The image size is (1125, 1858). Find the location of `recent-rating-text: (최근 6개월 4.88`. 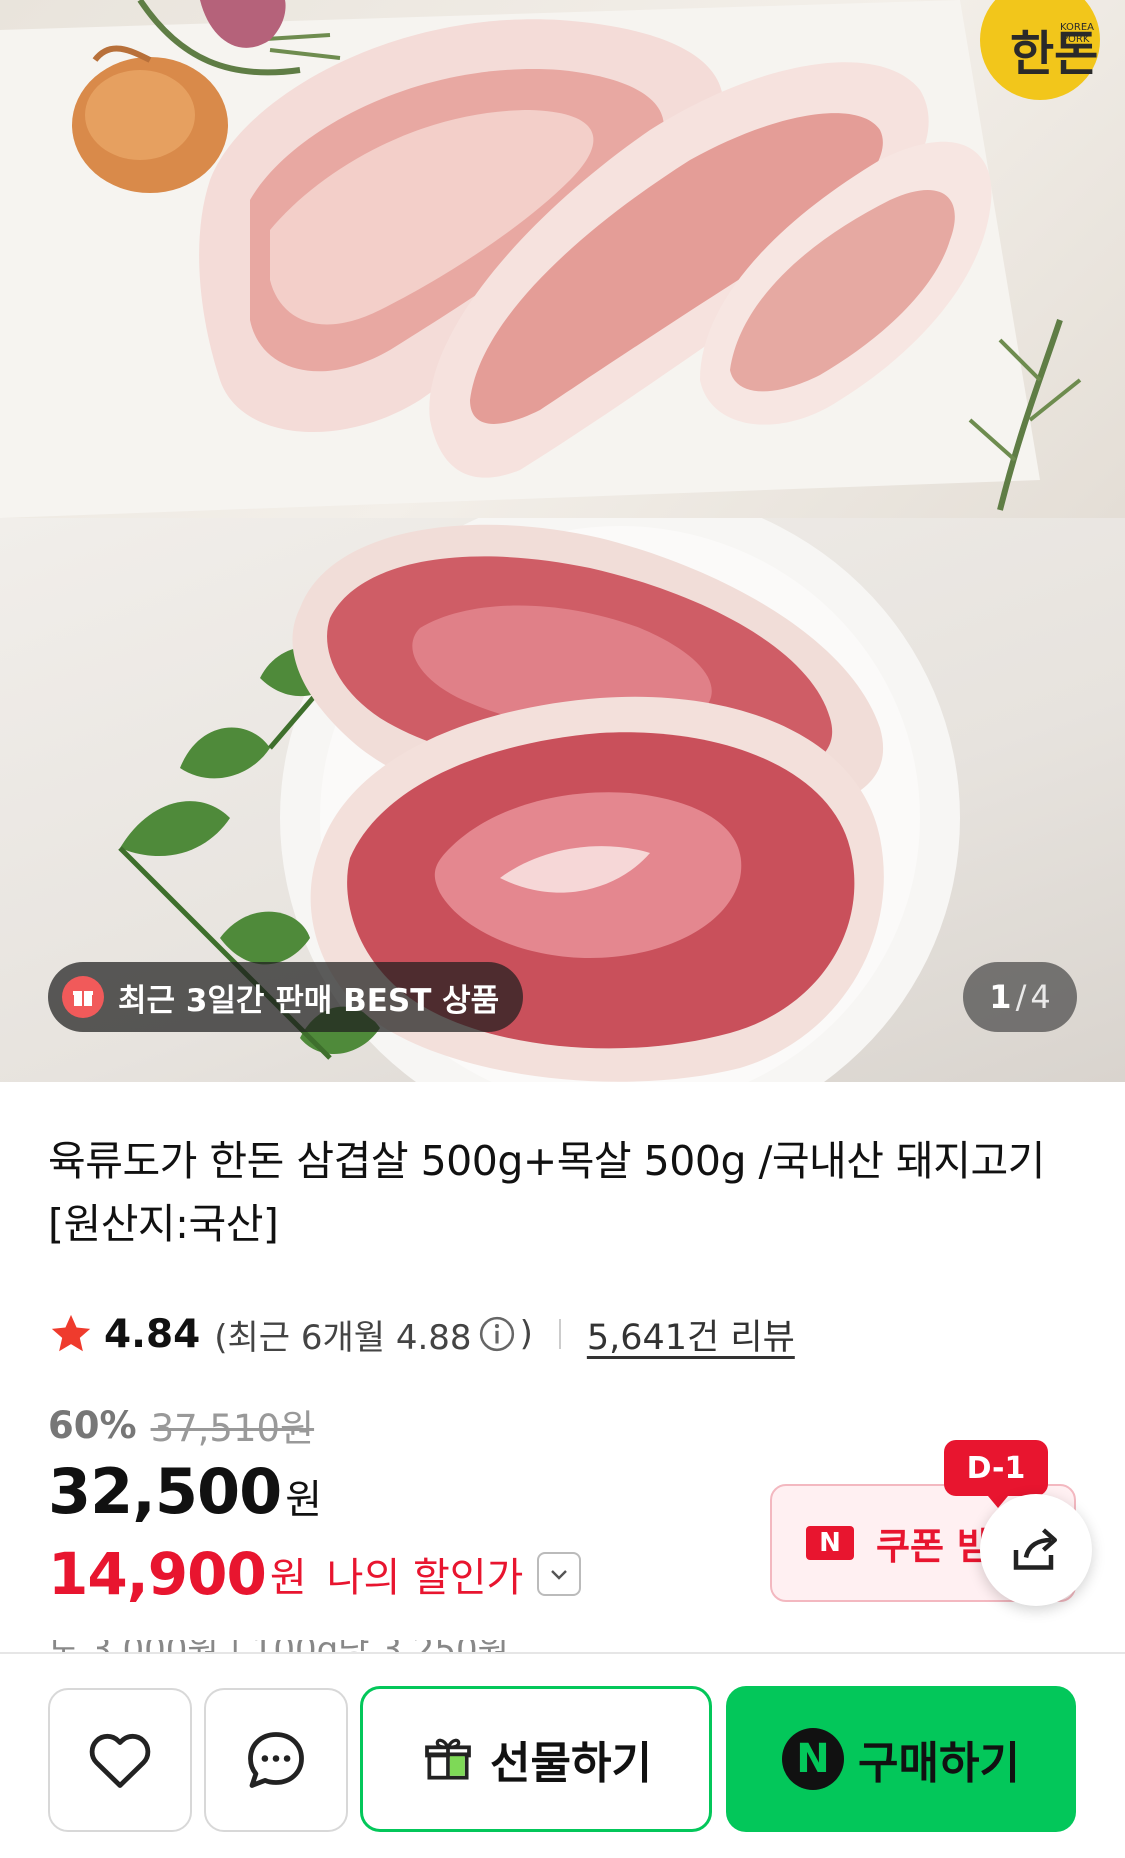

recent-rating-text: (최근 6개월 4.88 is located at coordinates (343, 1337).